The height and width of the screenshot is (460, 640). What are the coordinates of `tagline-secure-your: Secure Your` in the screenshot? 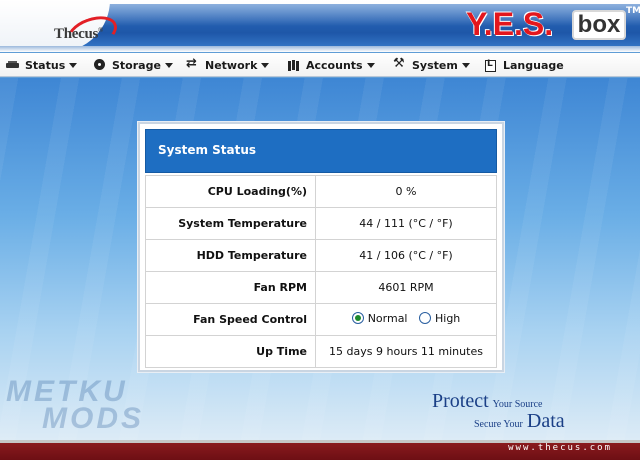 It's located at (498, 424).